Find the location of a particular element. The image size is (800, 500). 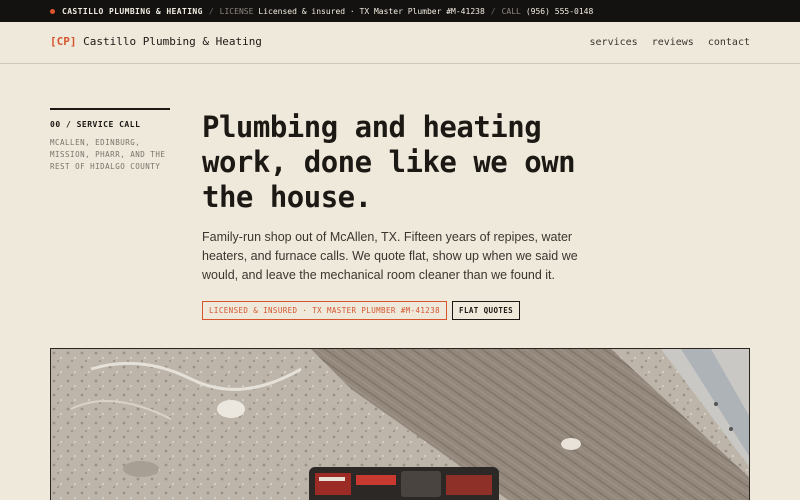

nav-services: services is located at coordinates (614, 42).